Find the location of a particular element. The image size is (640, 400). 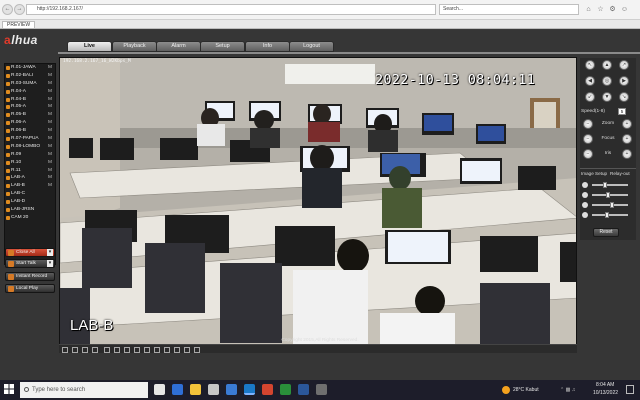

ratio-icon is located at coordinates (177, 349).